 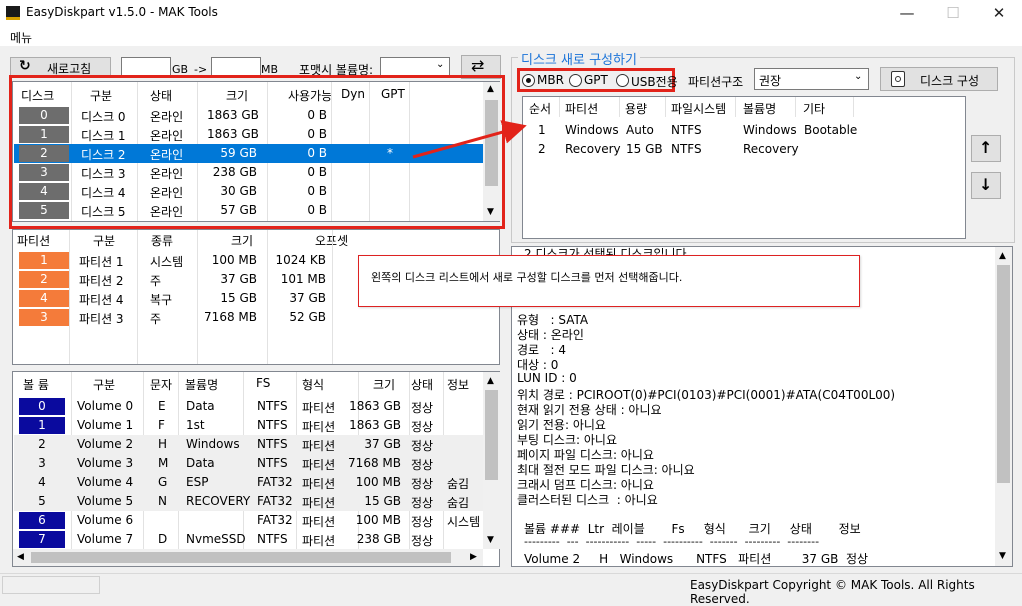 I want to click on arrow-to-reconfig, so click(x=469, y=139).